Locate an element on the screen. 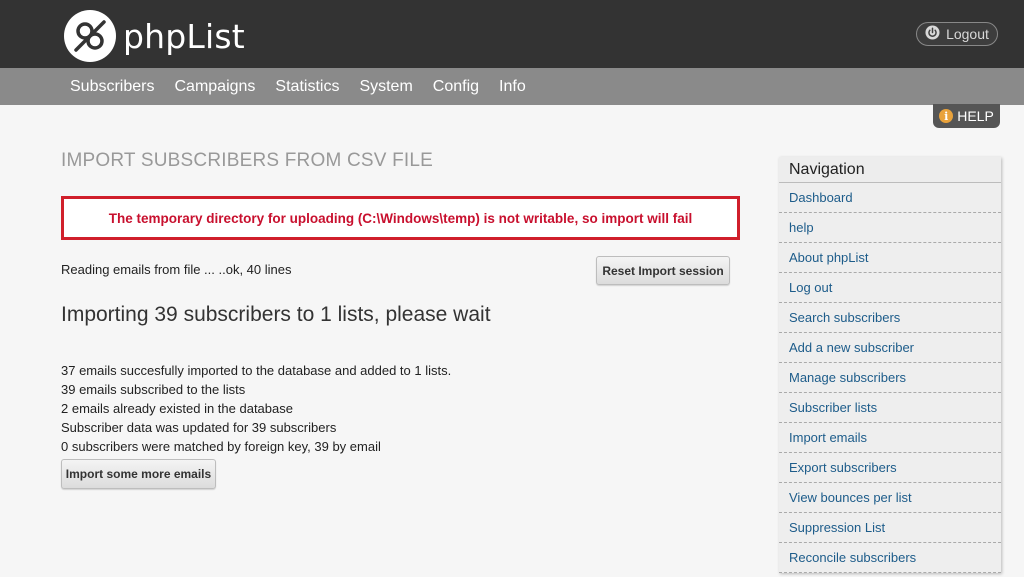 The width and height of the screenshot is (1024, 577). menu-config: Config is located at coordinates (456, 86).